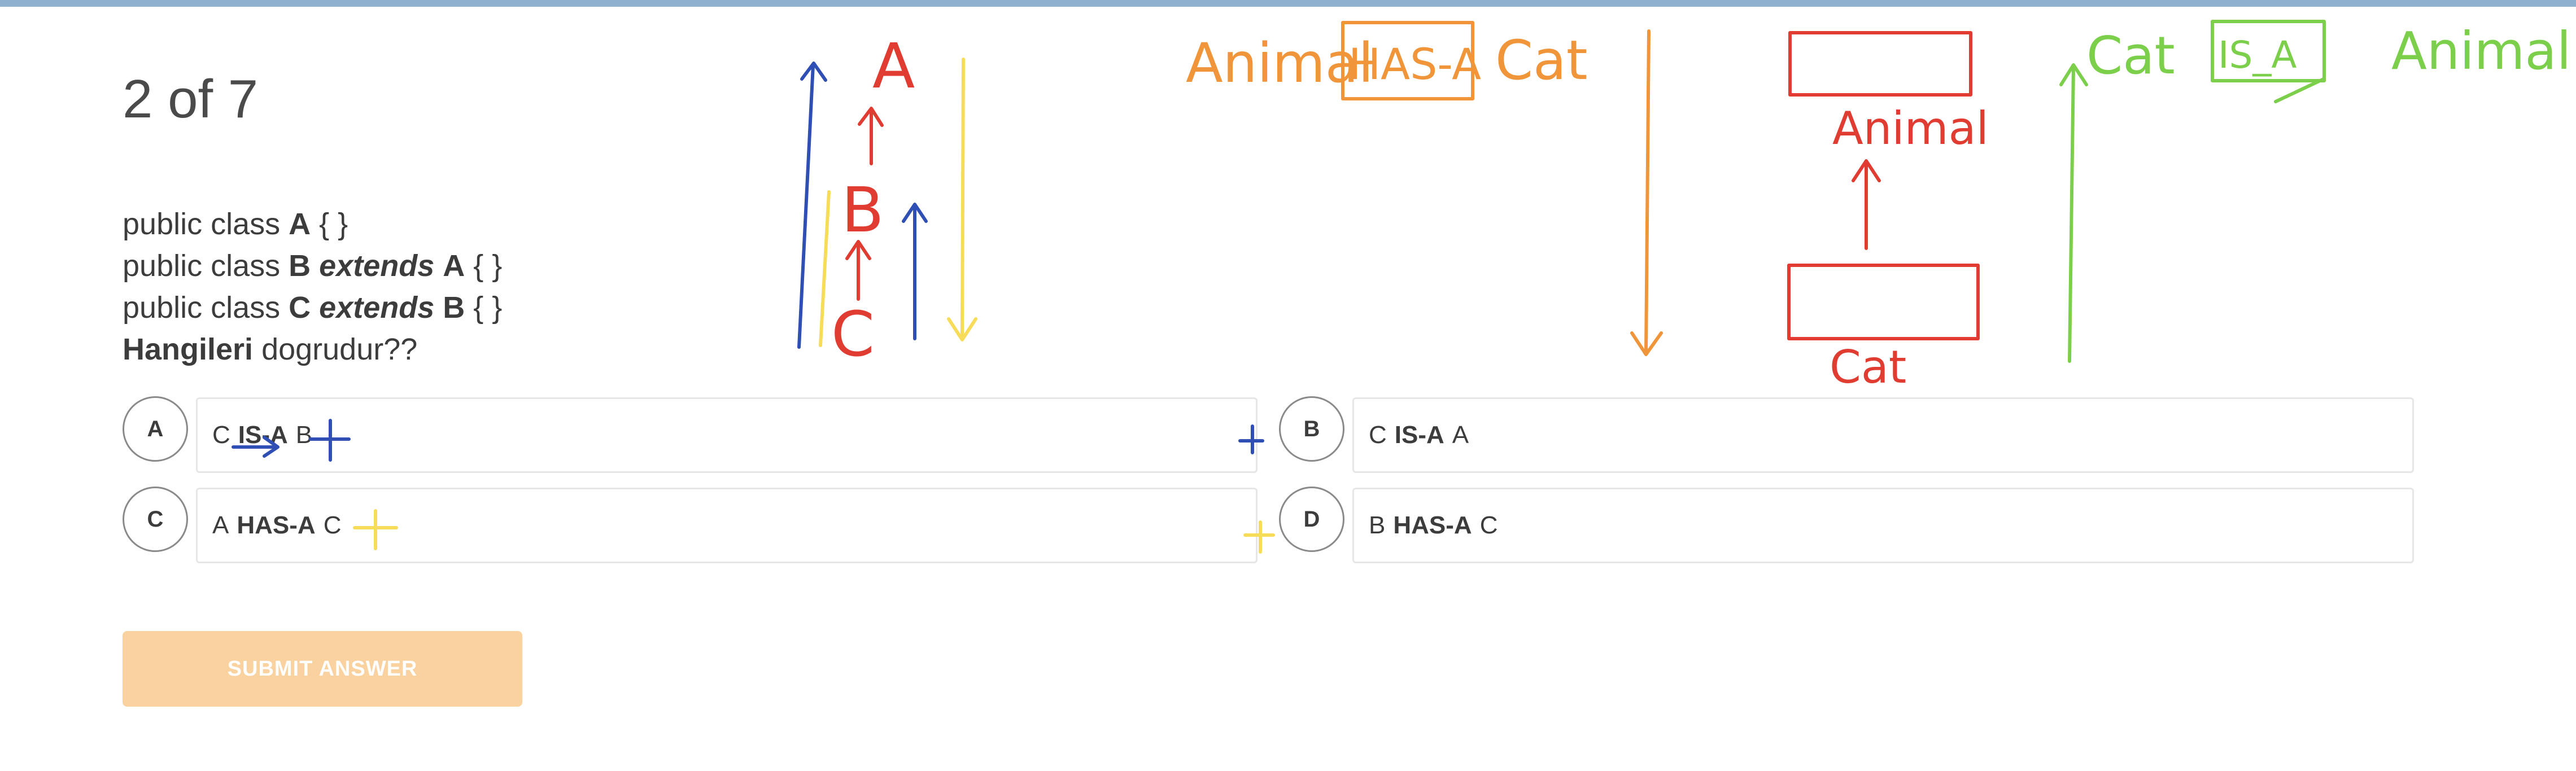 This screenshot has height=771, width=2576. I want to click on is-a-note-right: Animal, so click(2481, 51).